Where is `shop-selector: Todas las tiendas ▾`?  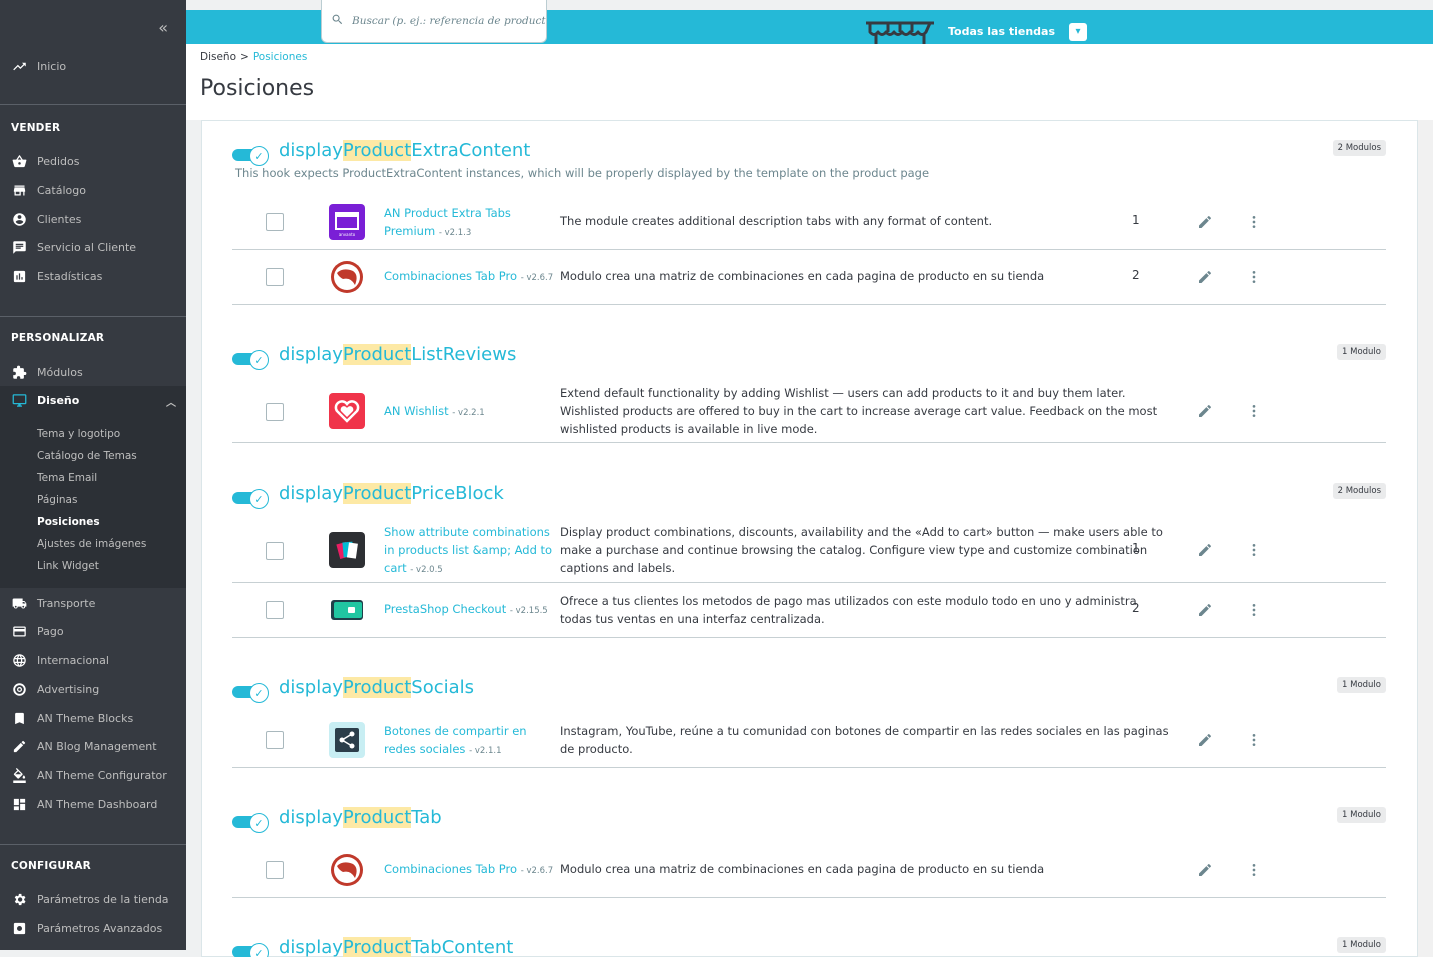
shop-selector: Todas las tiendas ▾ is located at coordinates (976, 31).